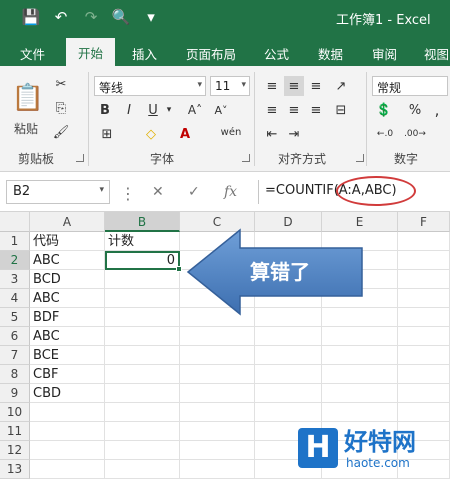  What do you see at coordinates (61, 84) in the screenshot?
I see `cut-icon: ✂` at bounding box center [61, 84].